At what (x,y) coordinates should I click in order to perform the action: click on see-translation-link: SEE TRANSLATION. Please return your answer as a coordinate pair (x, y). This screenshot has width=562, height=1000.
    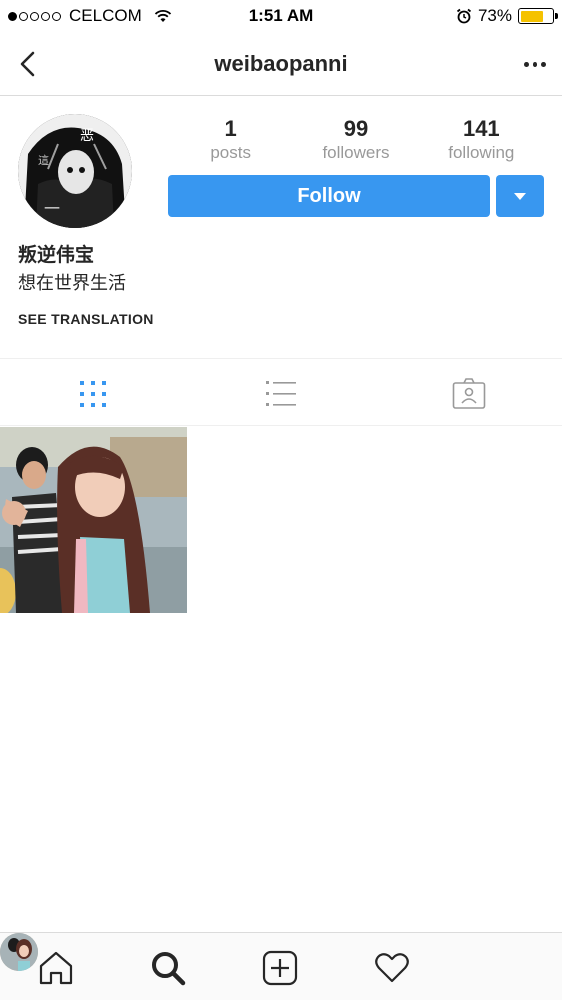
    Looking at the image, I should click on (86, 319).